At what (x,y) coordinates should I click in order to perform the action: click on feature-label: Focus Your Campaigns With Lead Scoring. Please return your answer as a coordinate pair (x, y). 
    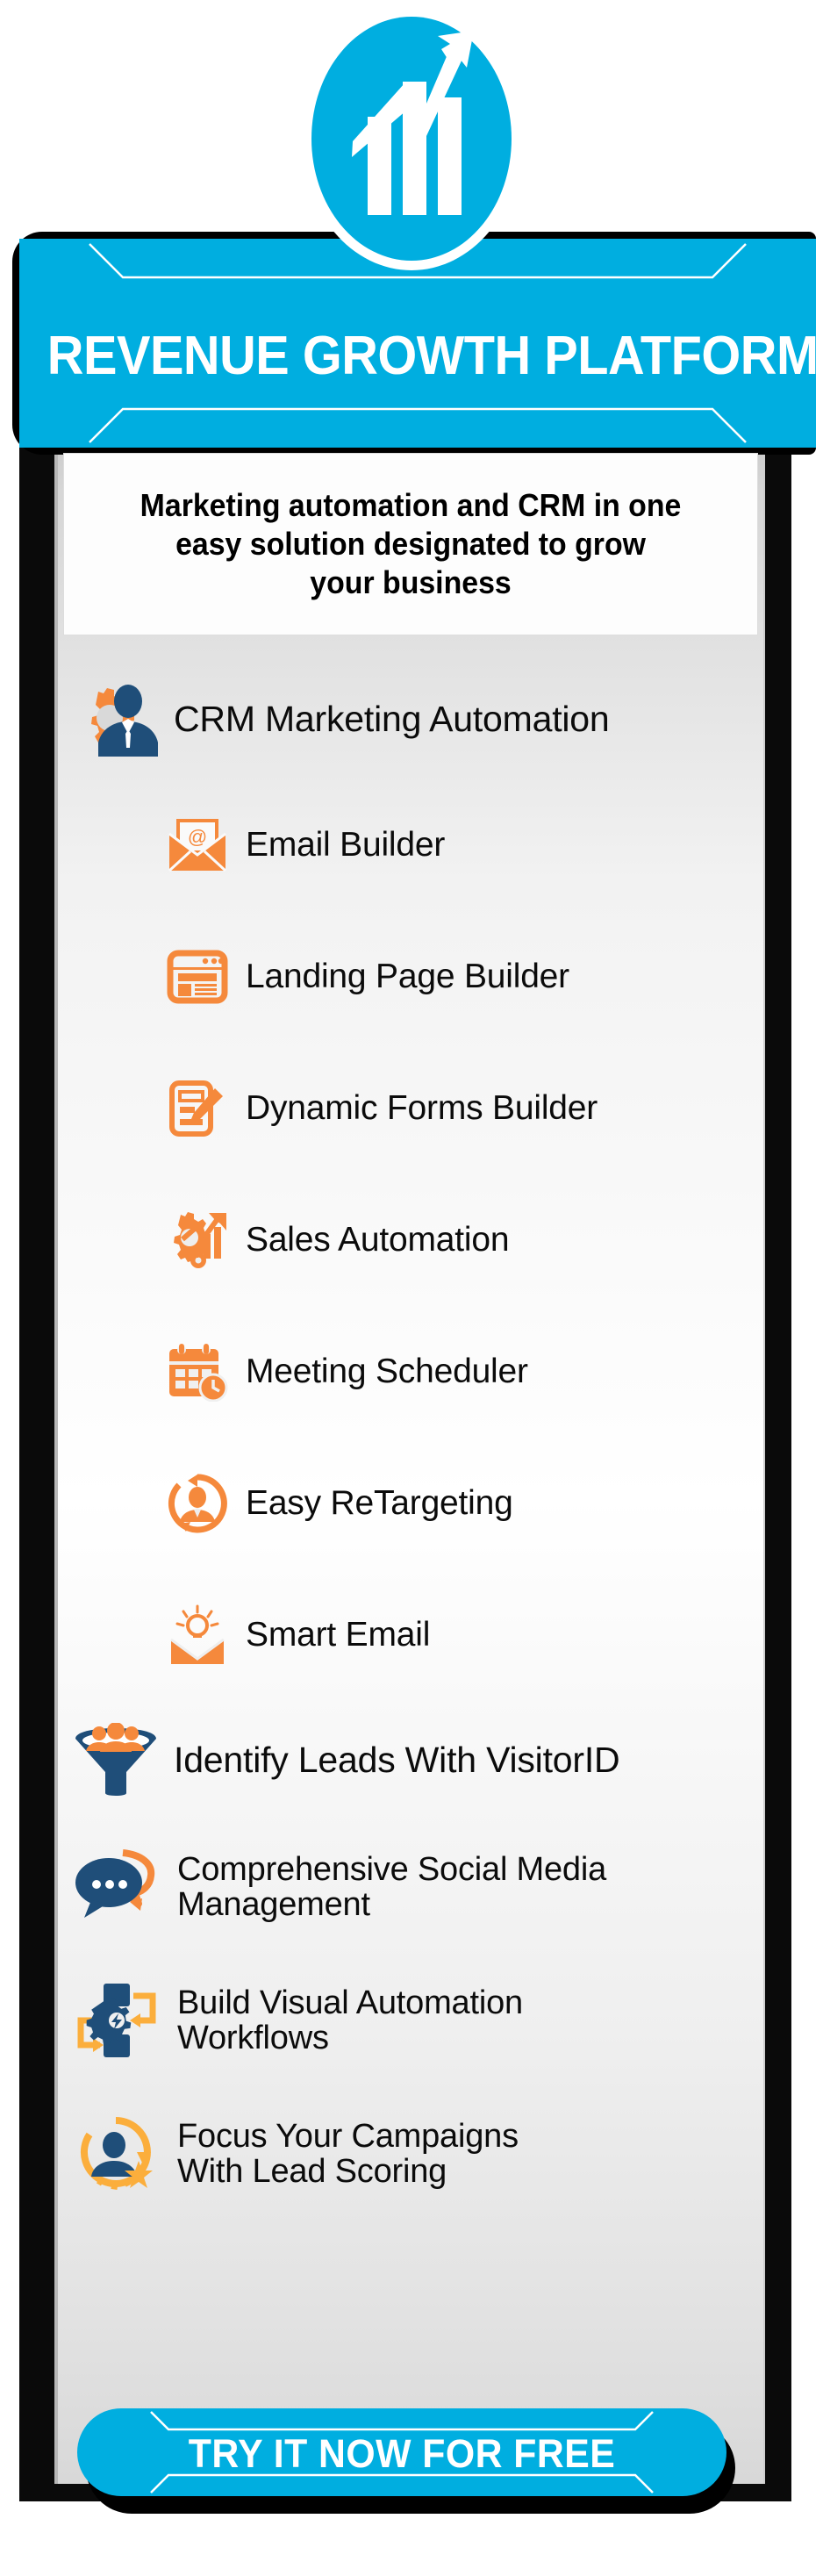
    Looking at the image, I should click on (348, 2153).